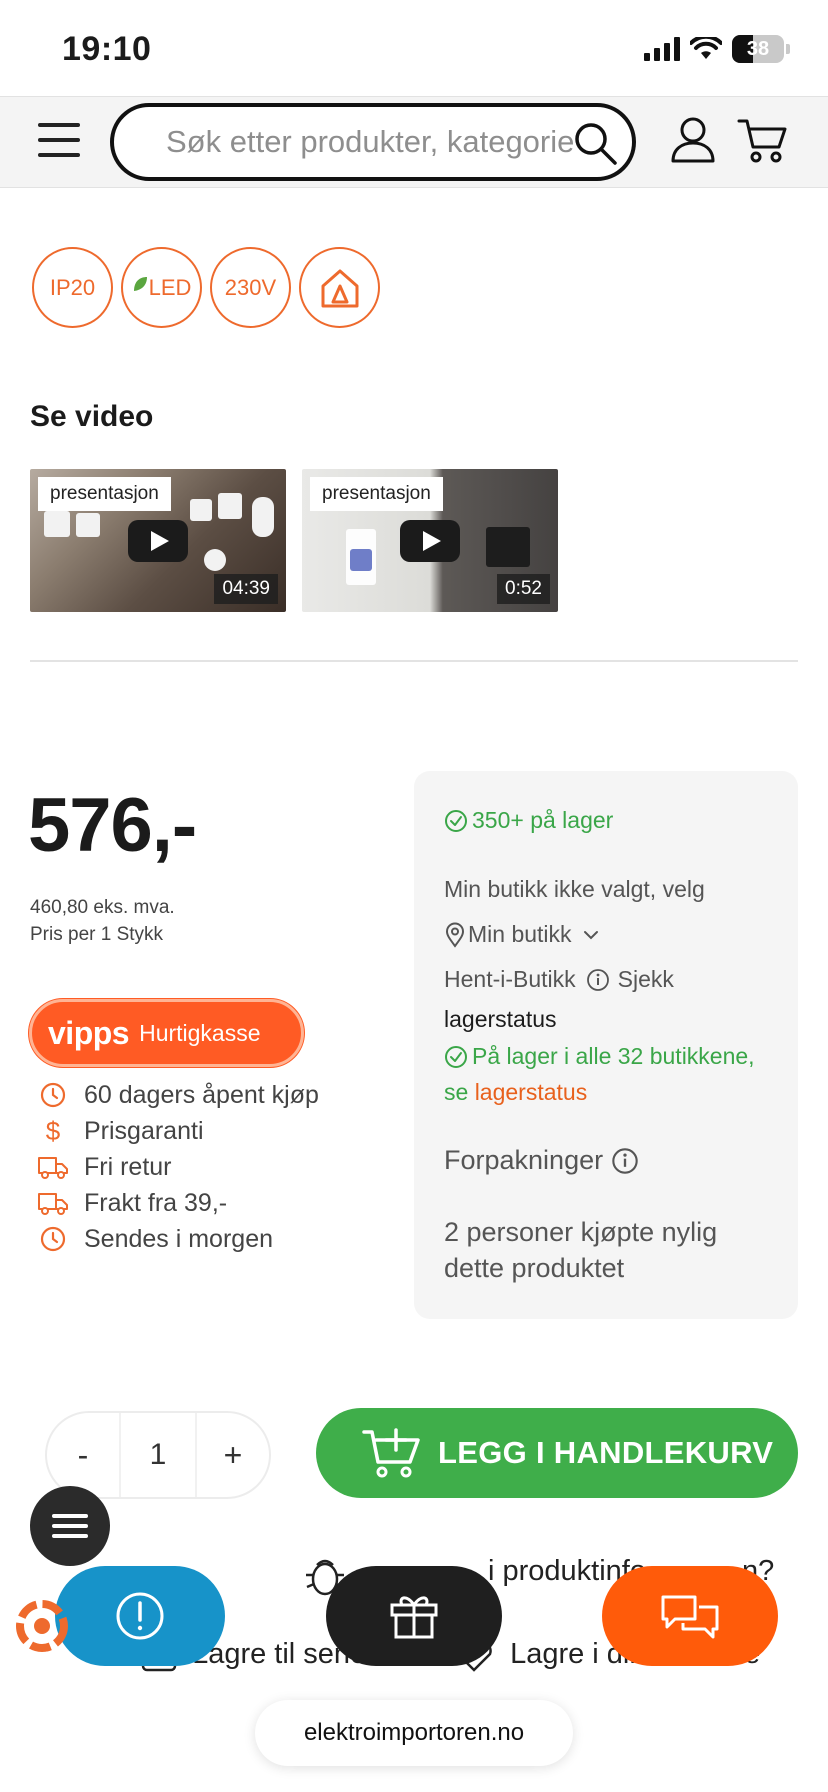  What do you see at coordinates (178, 1203) in the screenshot?
I see `usp-item: Frakt fra 39,-` at bounding box center [178, 1203].